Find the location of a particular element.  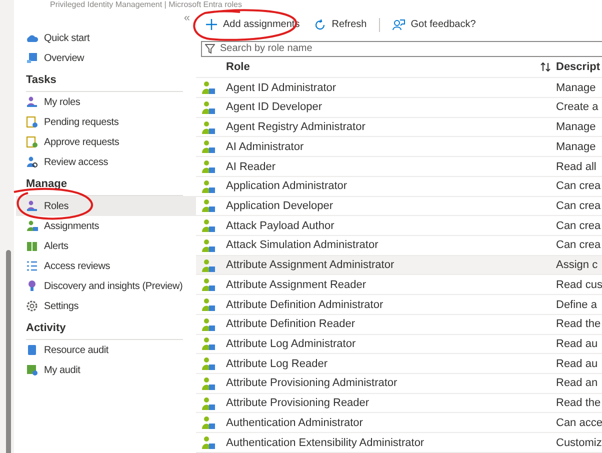

breadcrumb: Privileged Identity Management | Microsoft Entra roles is located at coordinates (146, 5).